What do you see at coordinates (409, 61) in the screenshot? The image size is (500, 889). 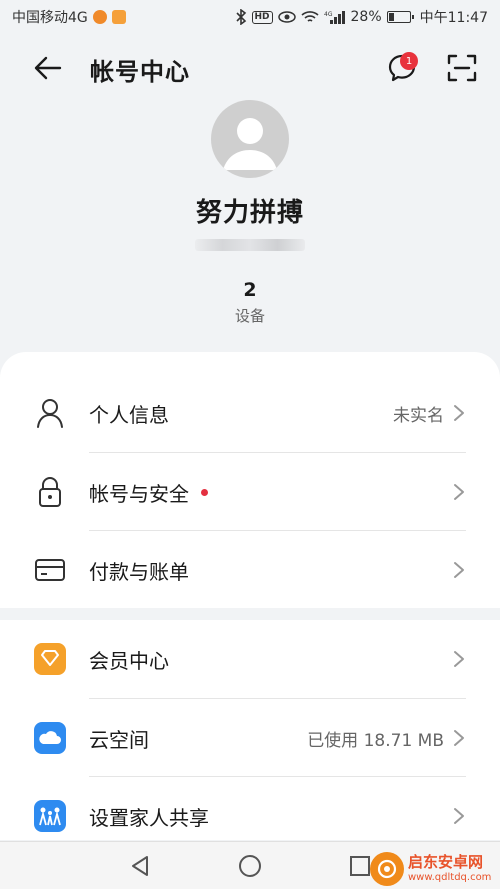 I see `message-count-badge: 1` at bounding box center [409, 61].